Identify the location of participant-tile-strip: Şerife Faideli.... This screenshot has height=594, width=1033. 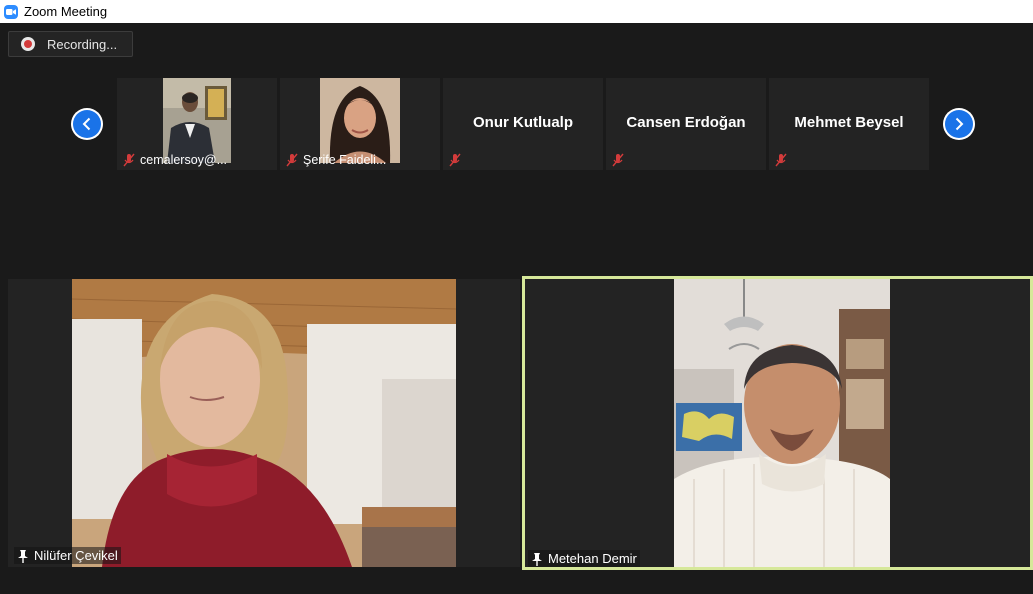
(360, 124).